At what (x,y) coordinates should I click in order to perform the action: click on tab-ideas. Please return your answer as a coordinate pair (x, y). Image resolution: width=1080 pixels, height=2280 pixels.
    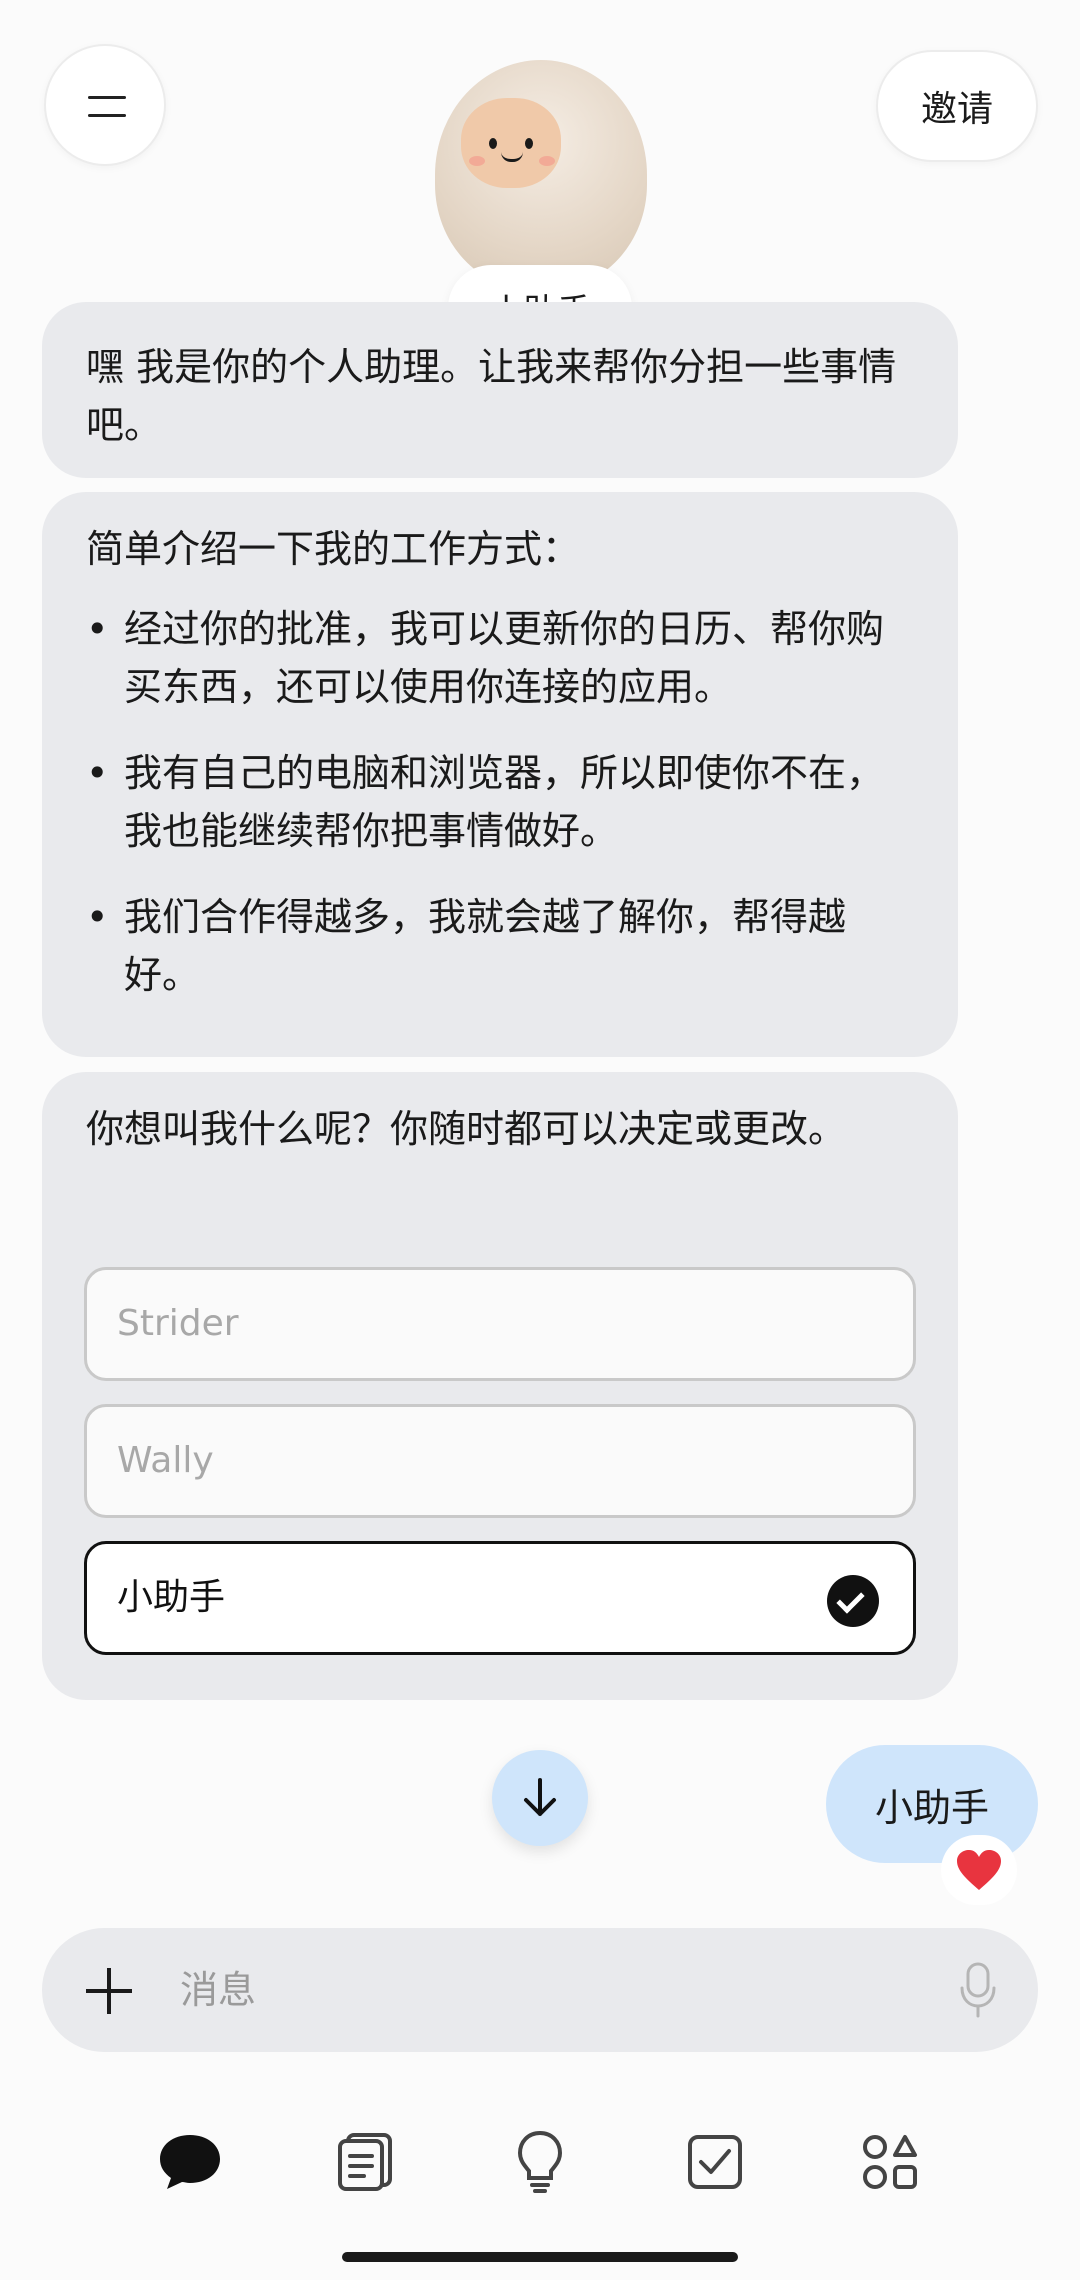
    Looking at the image, I should click on (540, 2162).